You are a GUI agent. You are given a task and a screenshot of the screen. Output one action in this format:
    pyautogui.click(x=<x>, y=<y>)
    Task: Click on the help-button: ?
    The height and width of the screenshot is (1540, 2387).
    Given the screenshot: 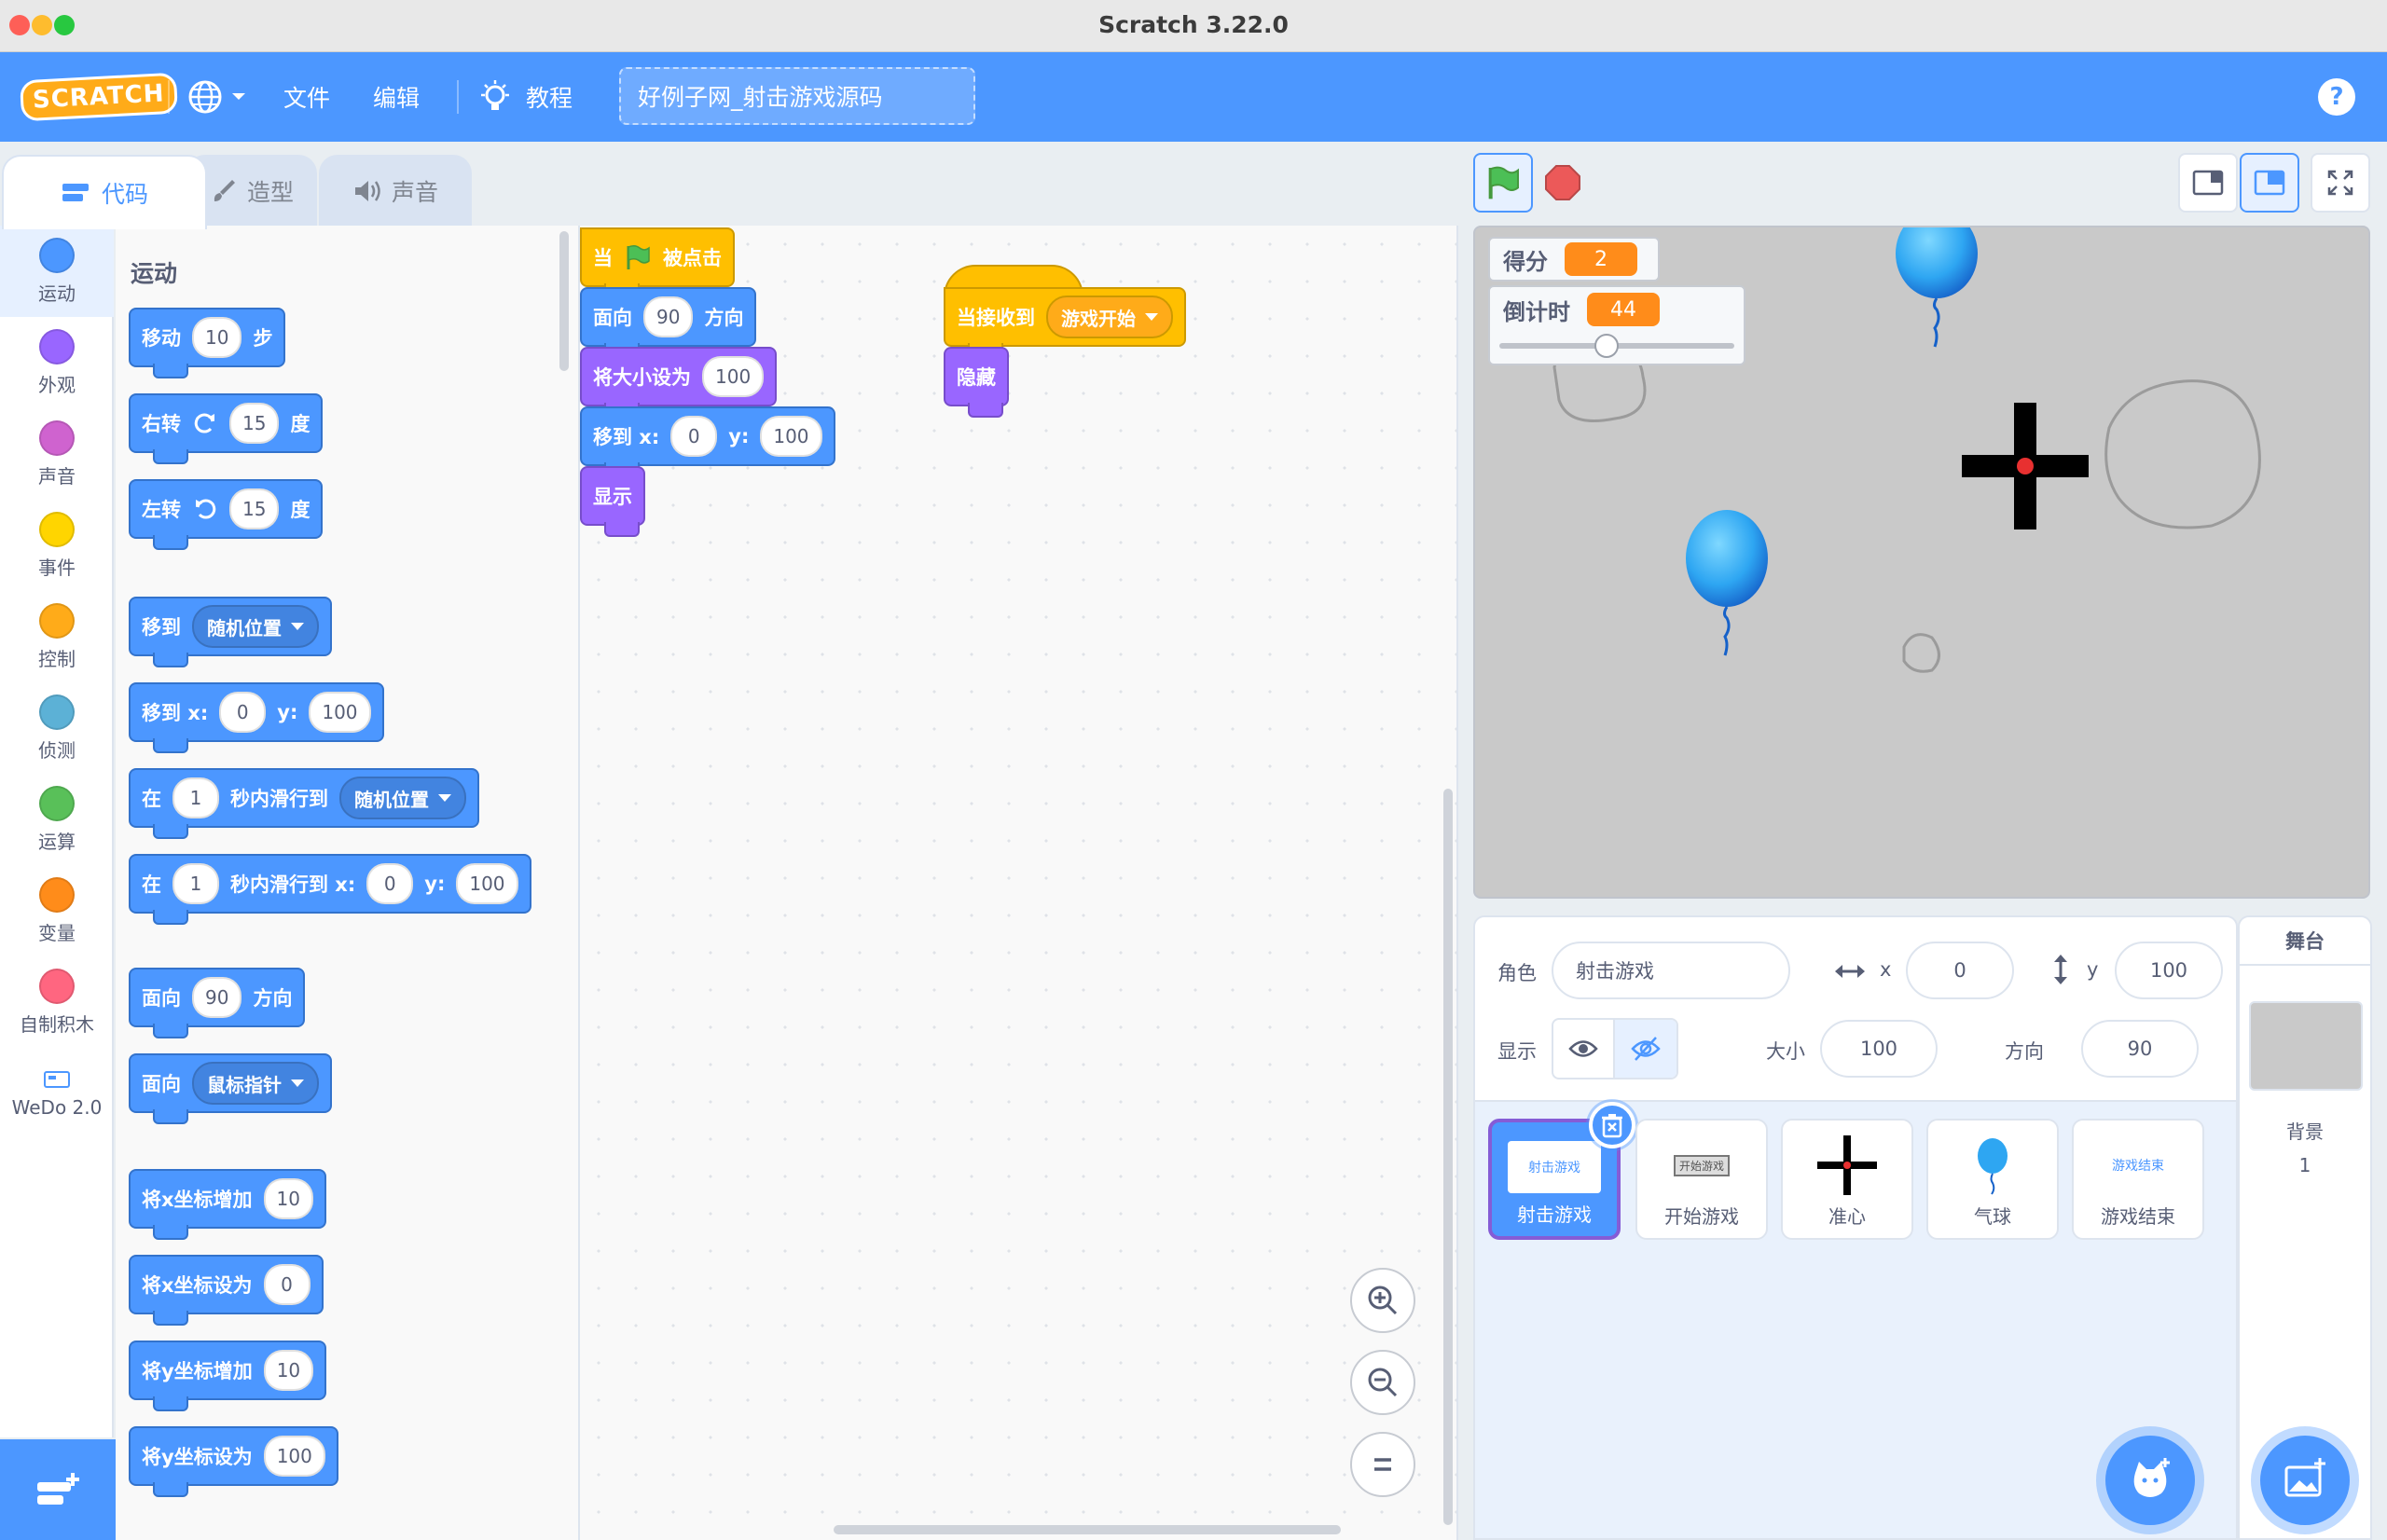 What is the action you would take?
    pyautogui.click(x=2336, y=97)
    